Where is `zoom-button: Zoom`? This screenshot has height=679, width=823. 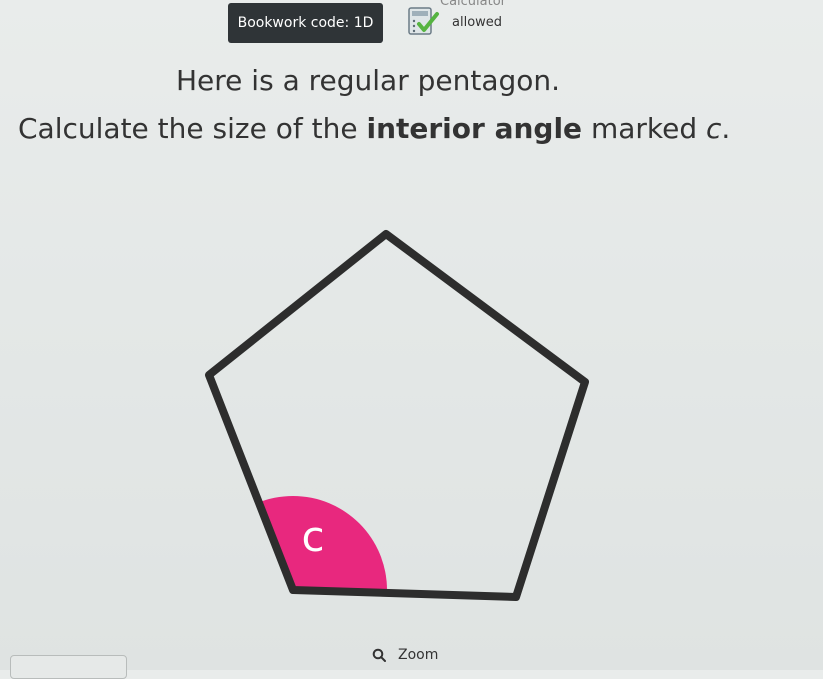 zoom-button: Zoom is located at coordinates (405, 655).